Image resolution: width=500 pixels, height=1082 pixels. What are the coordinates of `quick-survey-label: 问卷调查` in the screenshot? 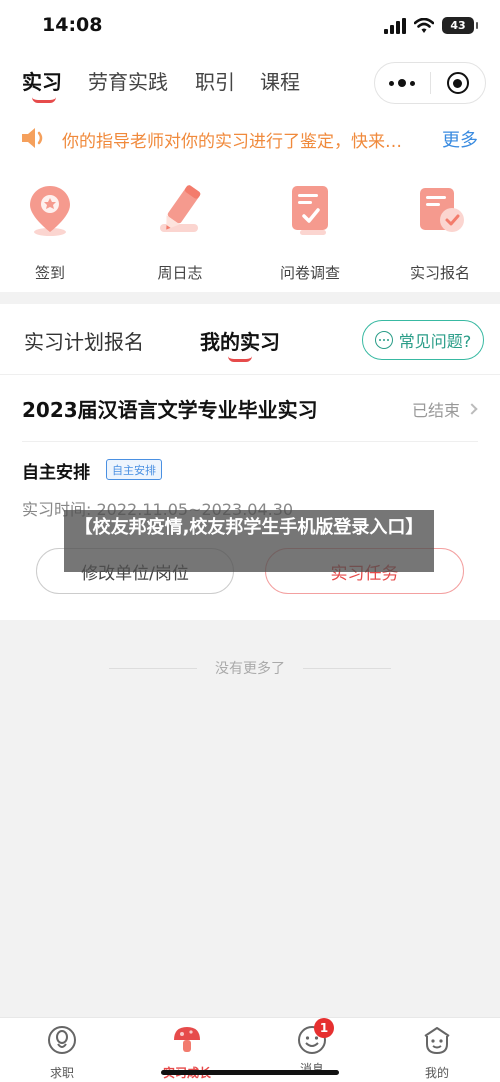 It's located at (309, 273).